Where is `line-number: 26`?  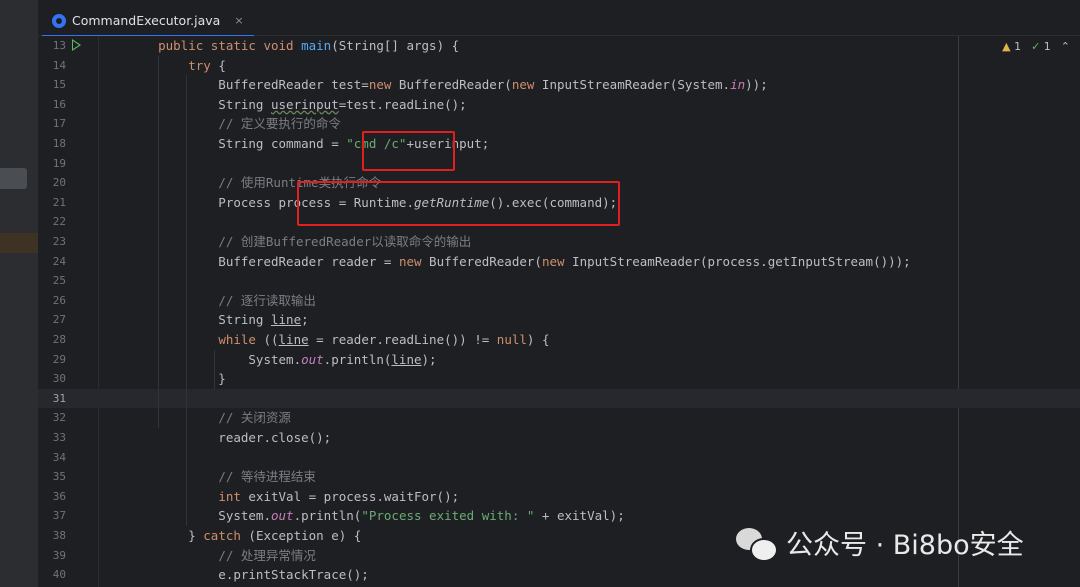 line-number: 26 is located at coordinates (52, 301).